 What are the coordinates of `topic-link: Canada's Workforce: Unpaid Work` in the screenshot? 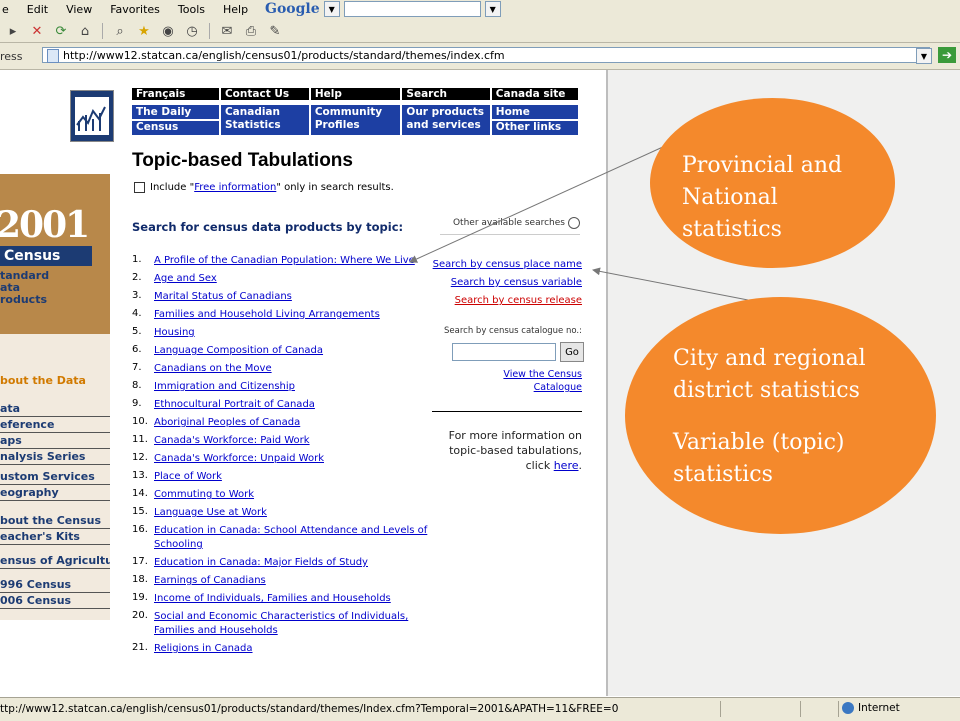 It's located at (239, 459).